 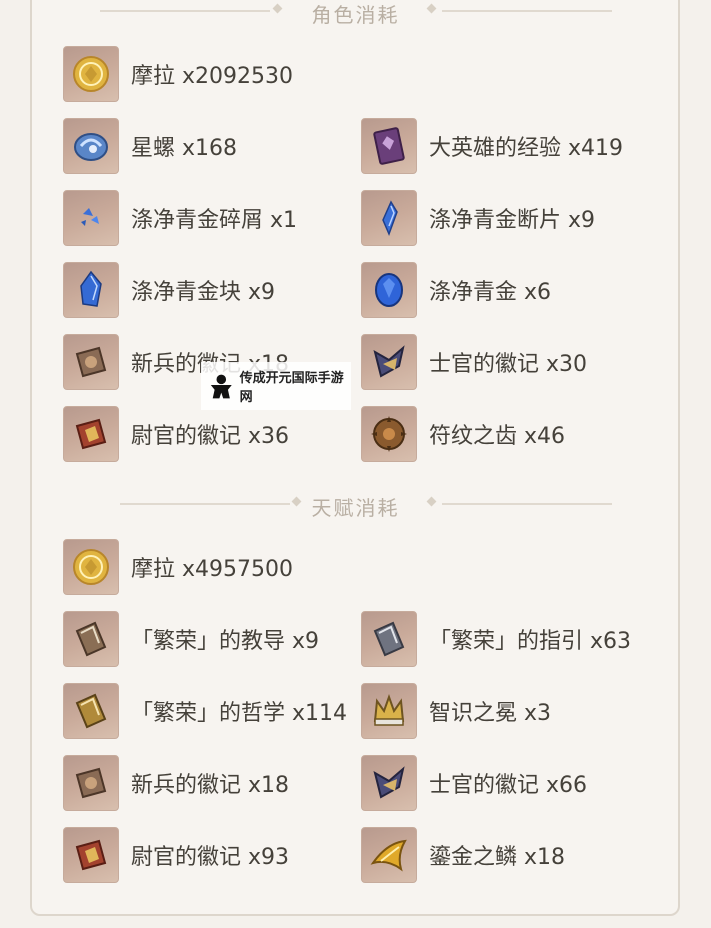 What do you see at coordinates (389, 146) in the screenshot?
I see `heros-wit-book-icon` at bounding box center [389, 146].